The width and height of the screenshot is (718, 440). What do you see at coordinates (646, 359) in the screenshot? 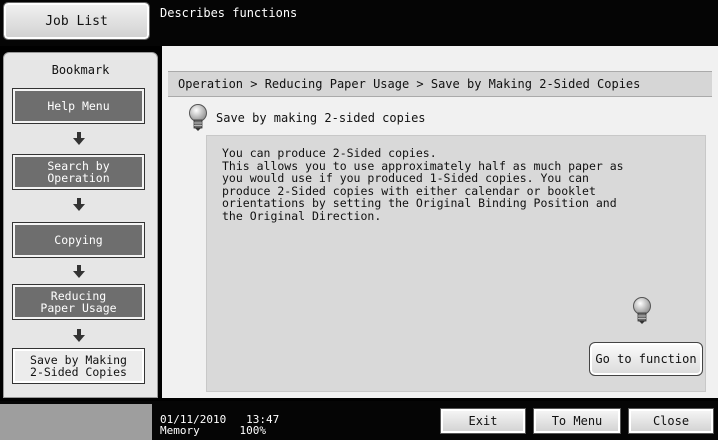
I see `go-to-function-button: Go to function` at bounding box center [646, 359].